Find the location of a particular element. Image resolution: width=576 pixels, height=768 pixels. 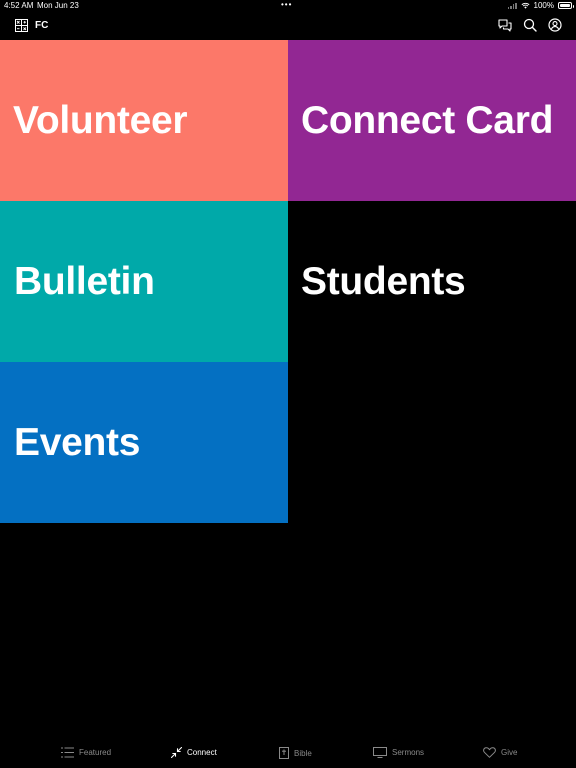

monitor-icon is located at coordinates (380, 752).